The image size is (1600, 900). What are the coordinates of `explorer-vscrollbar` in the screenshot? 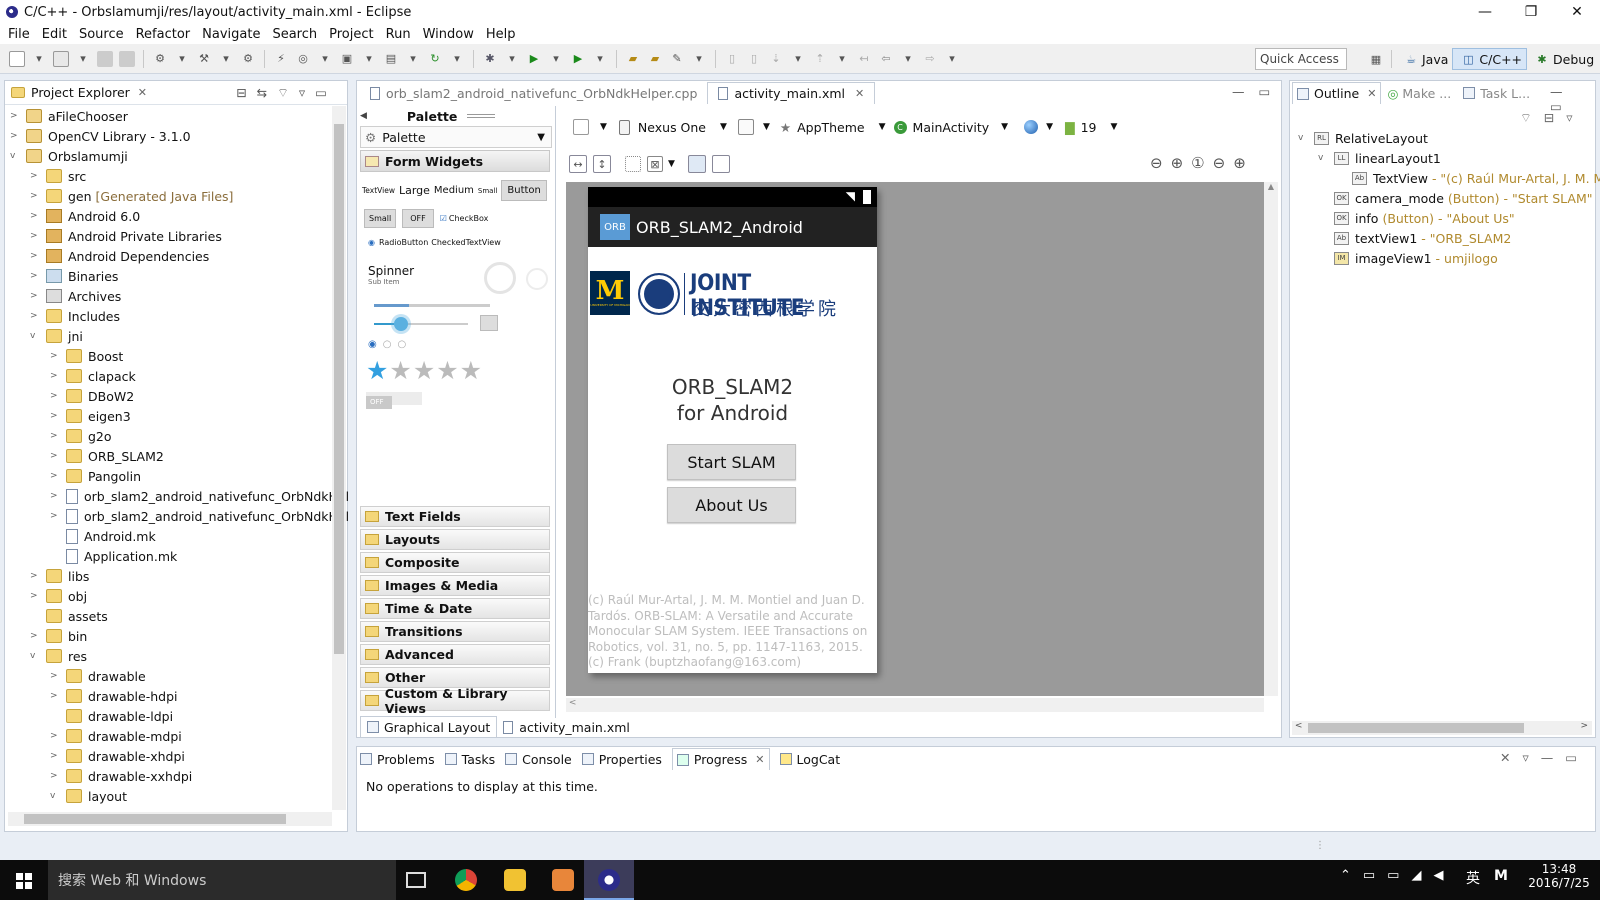 It's located at (339, 458).